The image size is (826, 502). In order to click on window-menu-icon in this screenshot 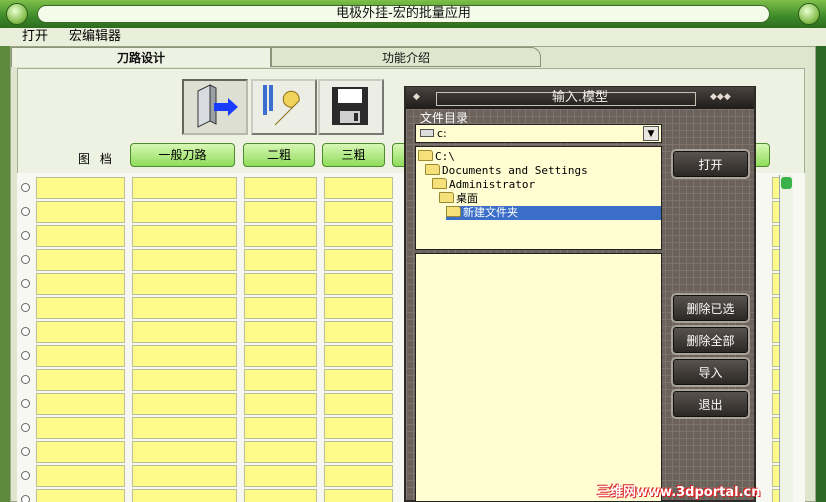, I will do `click(17, 14)`.